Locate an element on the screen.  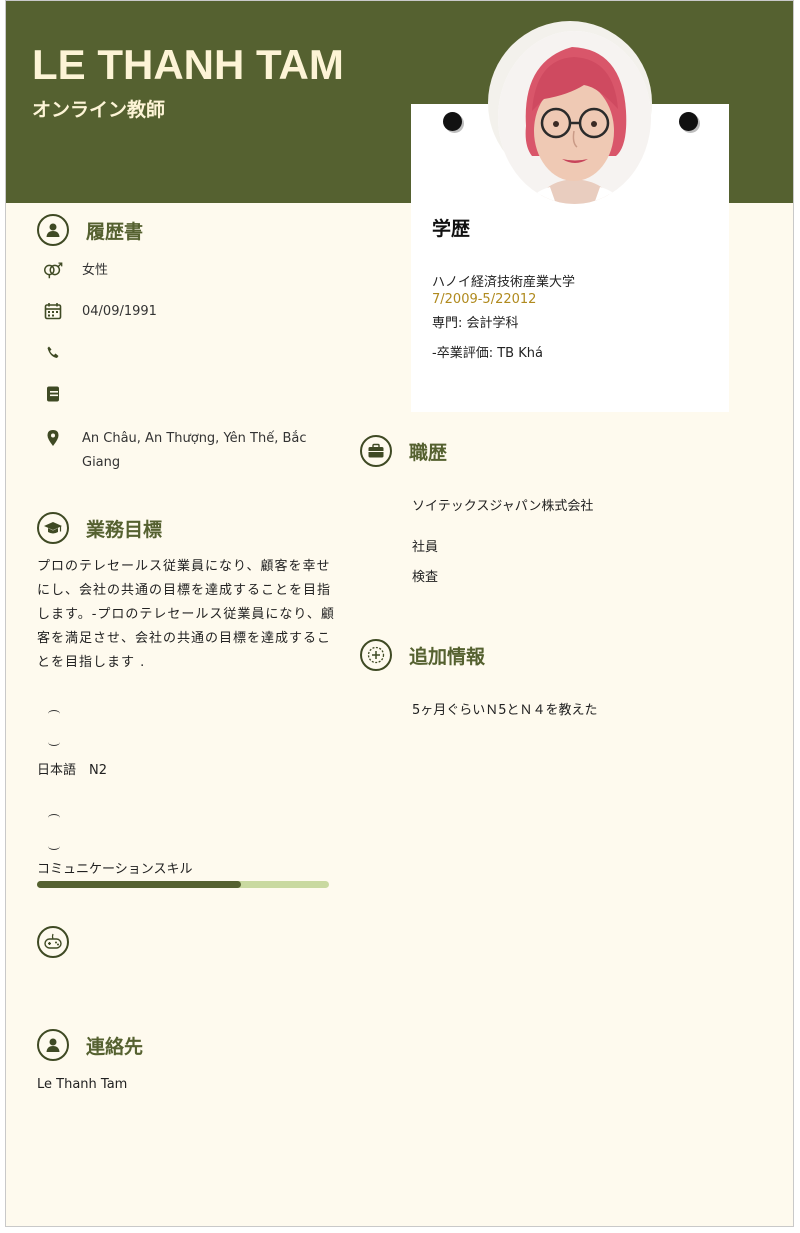
profile-section-header: 履歴書 is located at coordinates (90, 230).